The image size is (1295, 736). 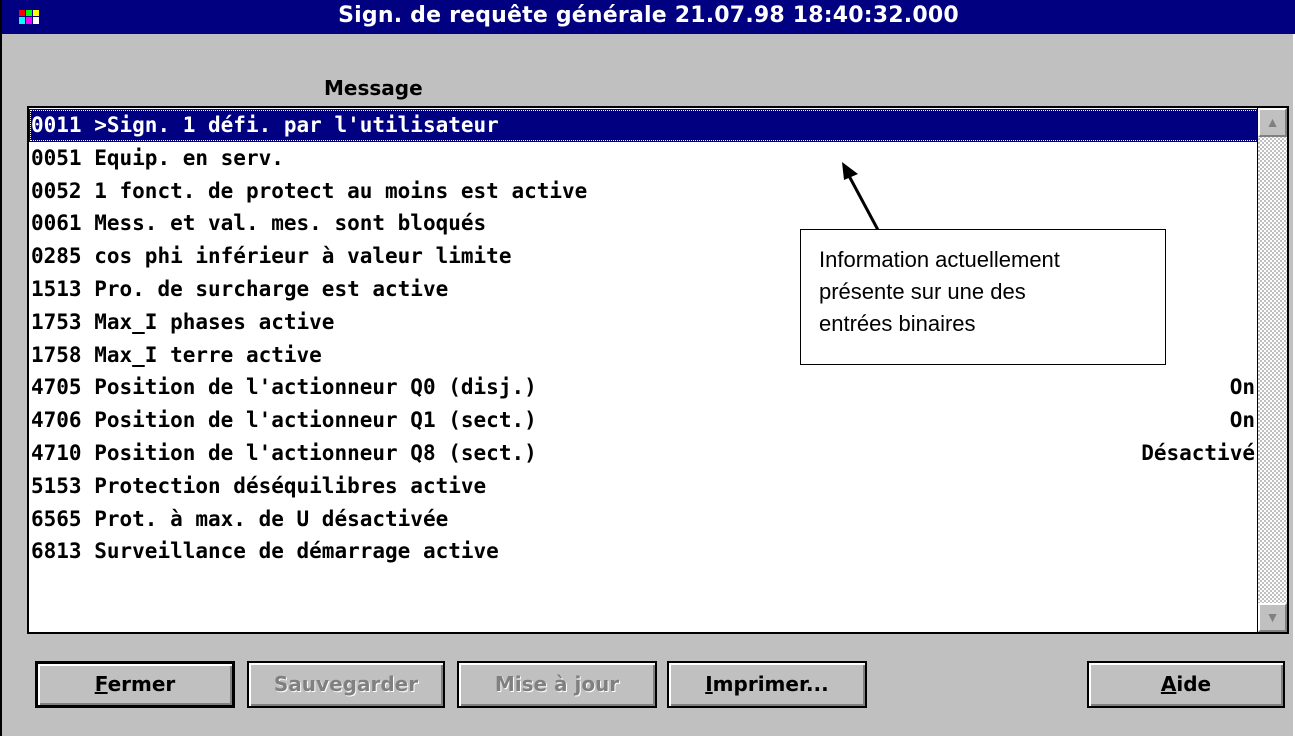 I want to click on message-label: cos phi inférieur à valeur limite, so click(x=303, y=256).